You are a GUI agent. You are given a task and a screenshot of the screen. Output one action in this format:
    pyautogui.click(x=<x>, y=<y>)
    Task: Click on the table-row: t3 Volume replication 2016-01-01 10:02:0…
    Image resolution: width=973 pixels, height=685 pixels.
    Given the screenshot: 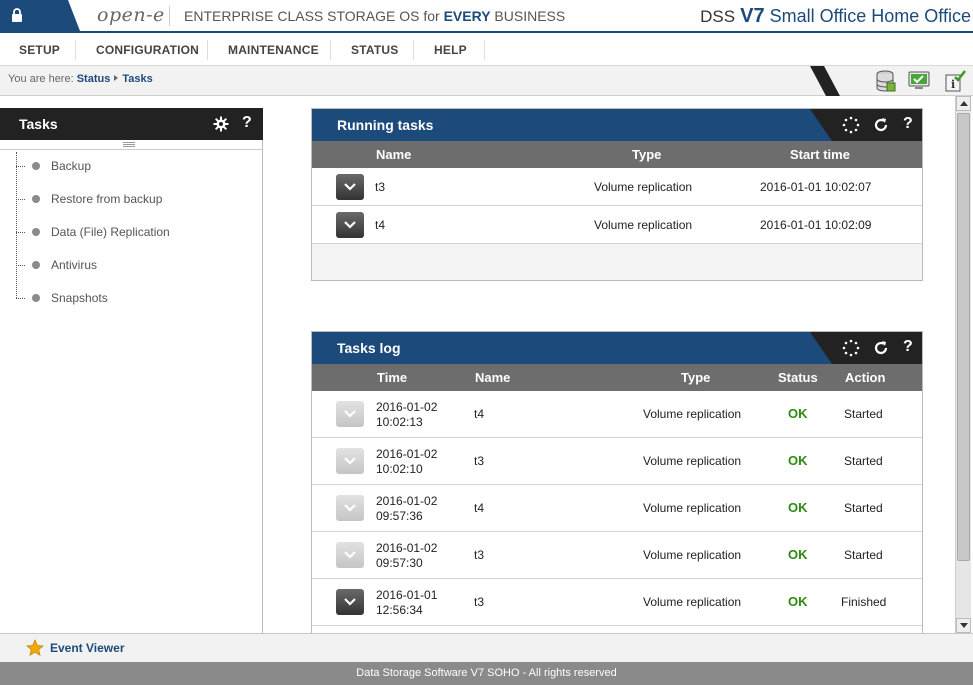 What is the action you would take?
    pyautogui.click(x=617, y=187)
    